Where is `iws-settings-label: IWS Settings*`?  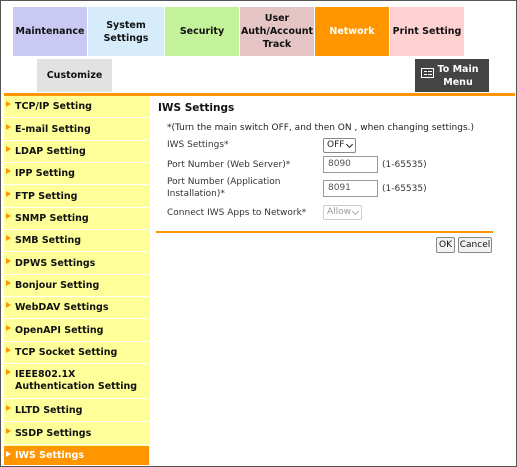
iws-settings-label: IWS Settings* is located at coordinates (198, 145).